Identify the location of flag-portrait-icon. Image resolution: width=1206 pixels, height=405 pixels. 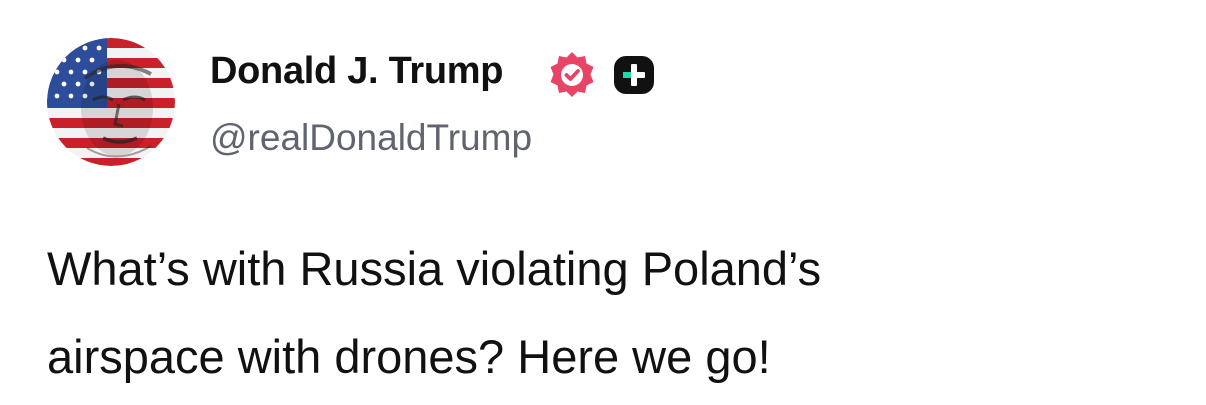
(111, 102).